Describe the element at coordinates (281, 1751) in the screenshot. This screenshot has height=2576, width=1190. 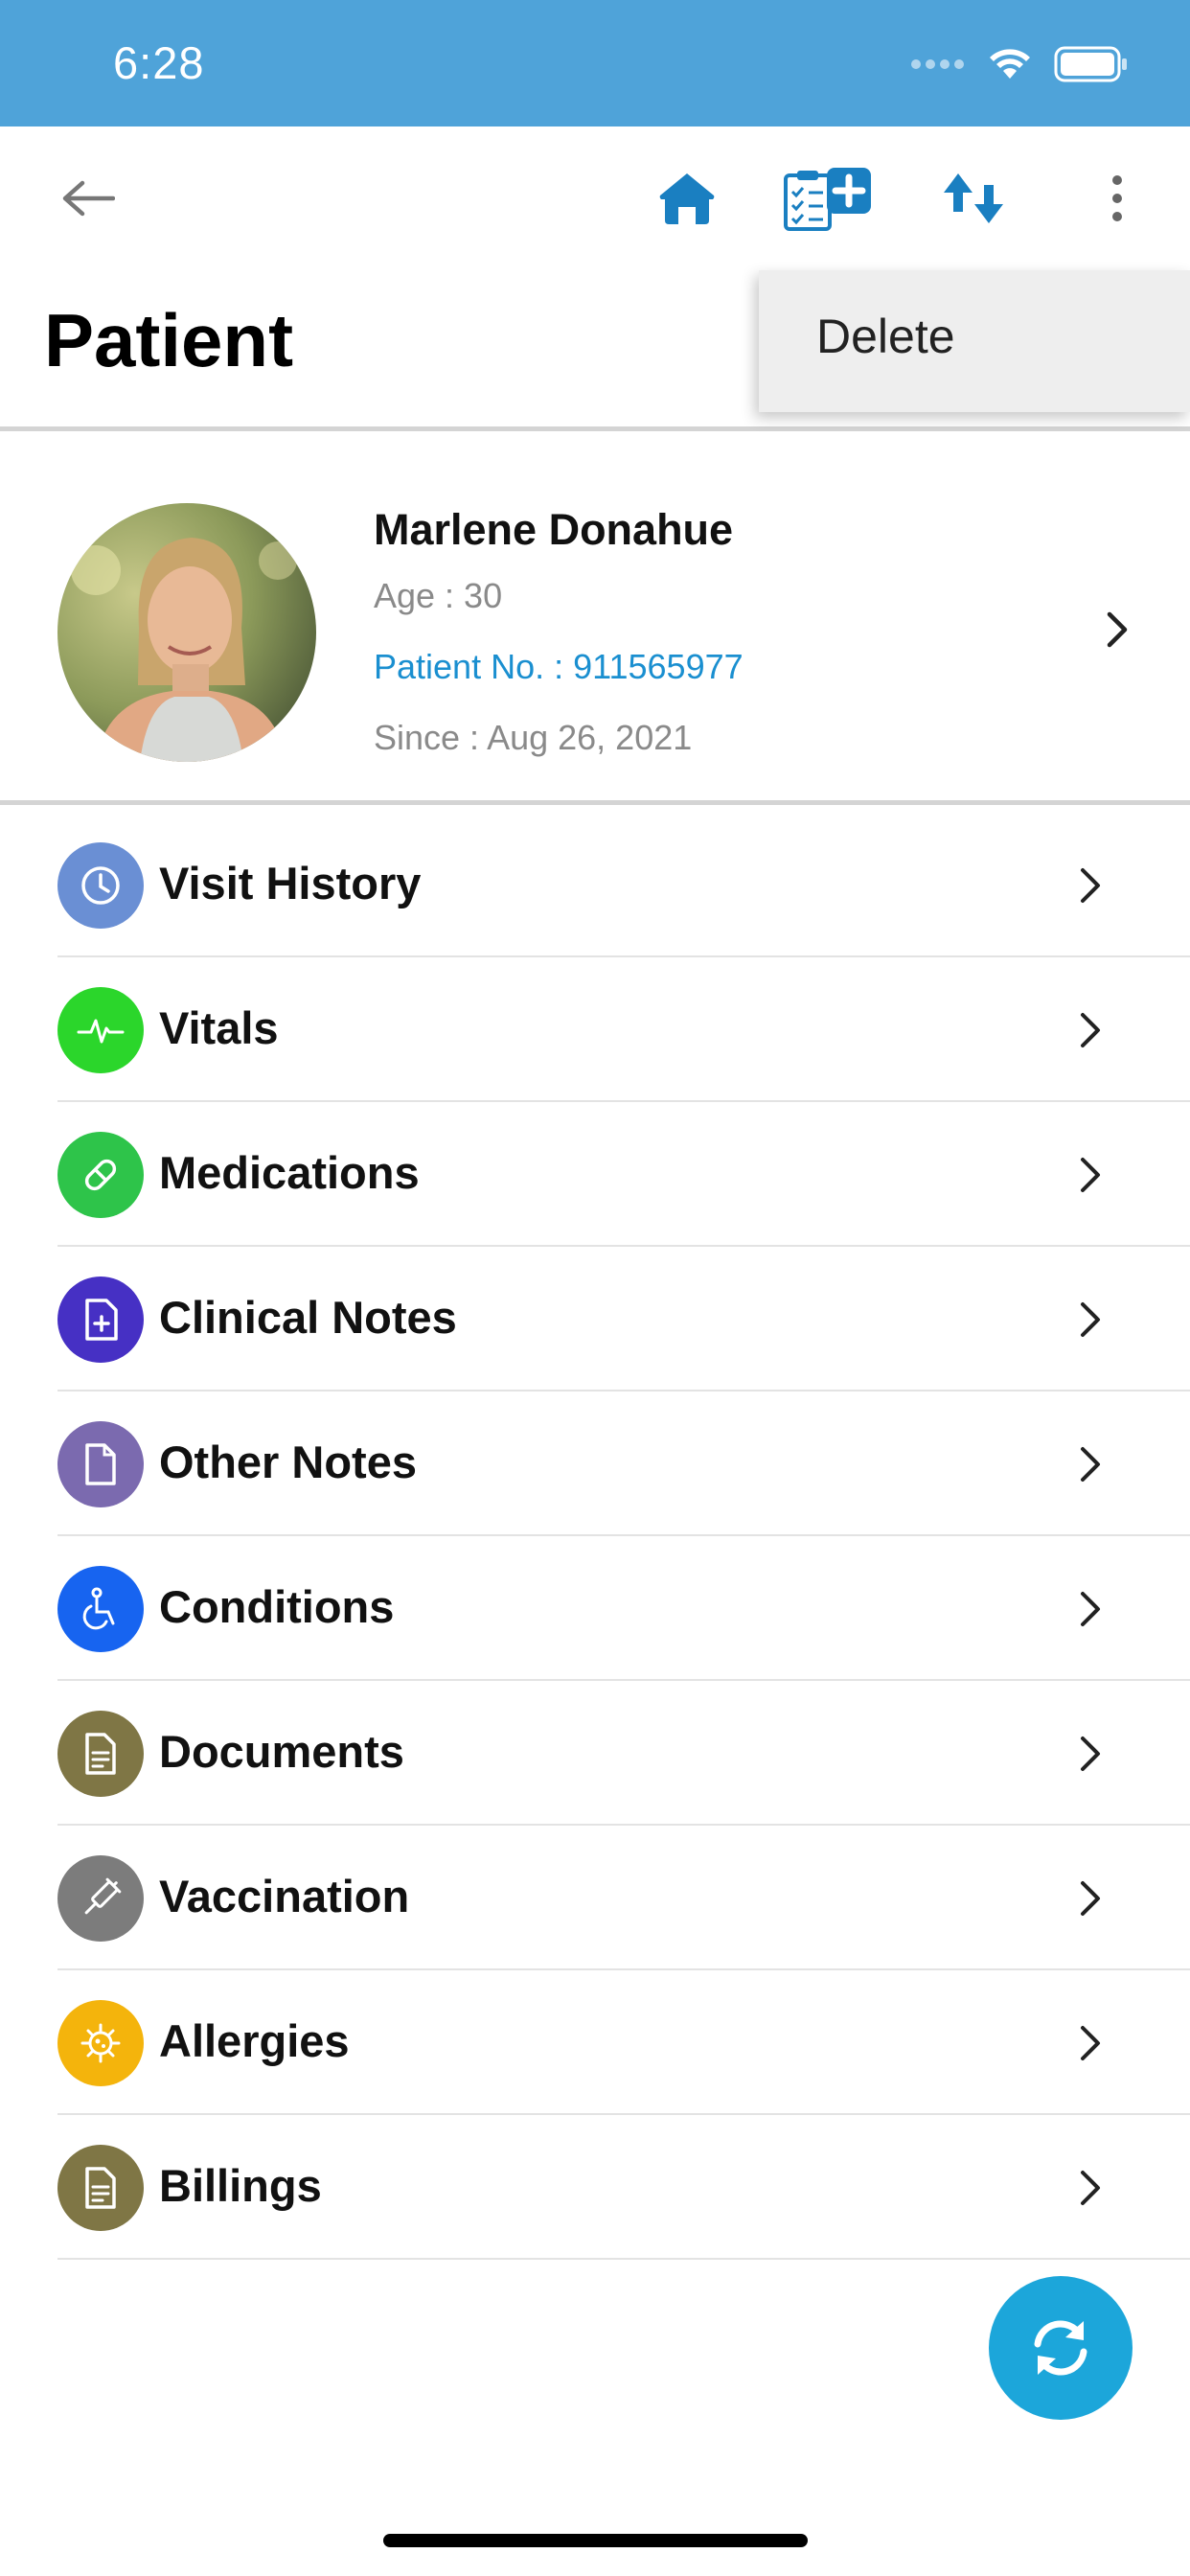
I see `list-item-label: Documents` at that location.